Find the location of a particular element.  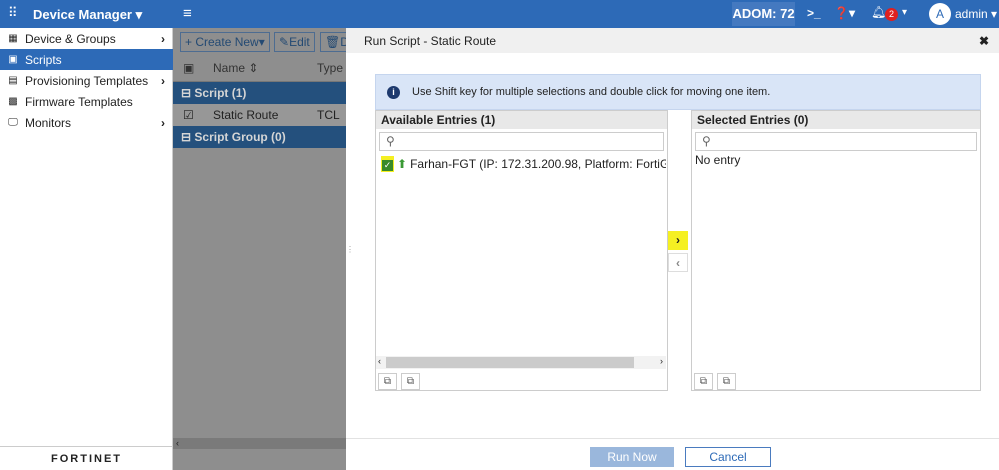

available-entries-header: Available Entries (1) is located at coordinates (521, 120).